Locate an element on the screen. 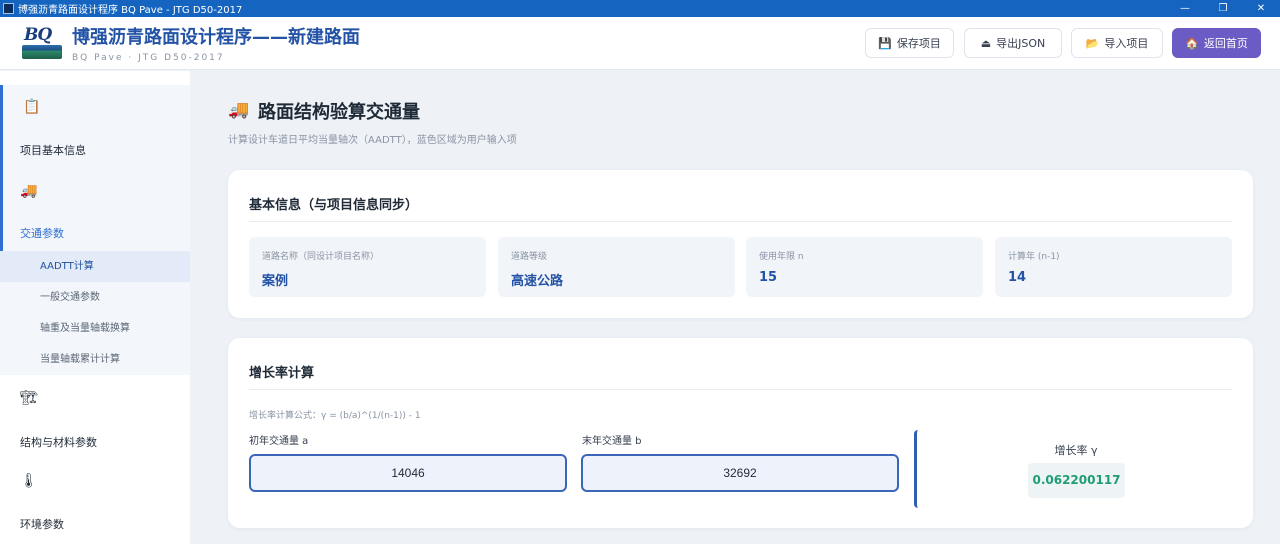  back-home-button: 🏠 返回首页 is located at coordinates (1216, 43).